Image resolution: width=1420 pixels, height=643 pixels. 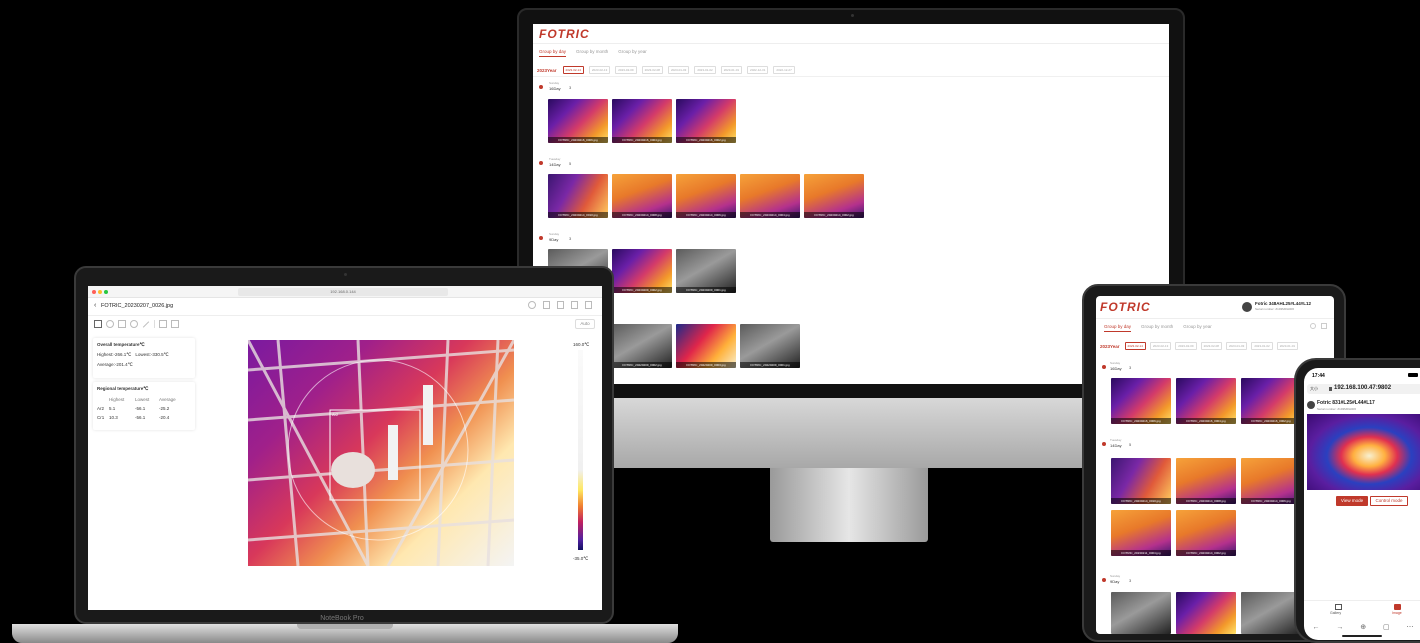 I want to click on address-bar: 192.168.0.144, so click(x=343, y=292).